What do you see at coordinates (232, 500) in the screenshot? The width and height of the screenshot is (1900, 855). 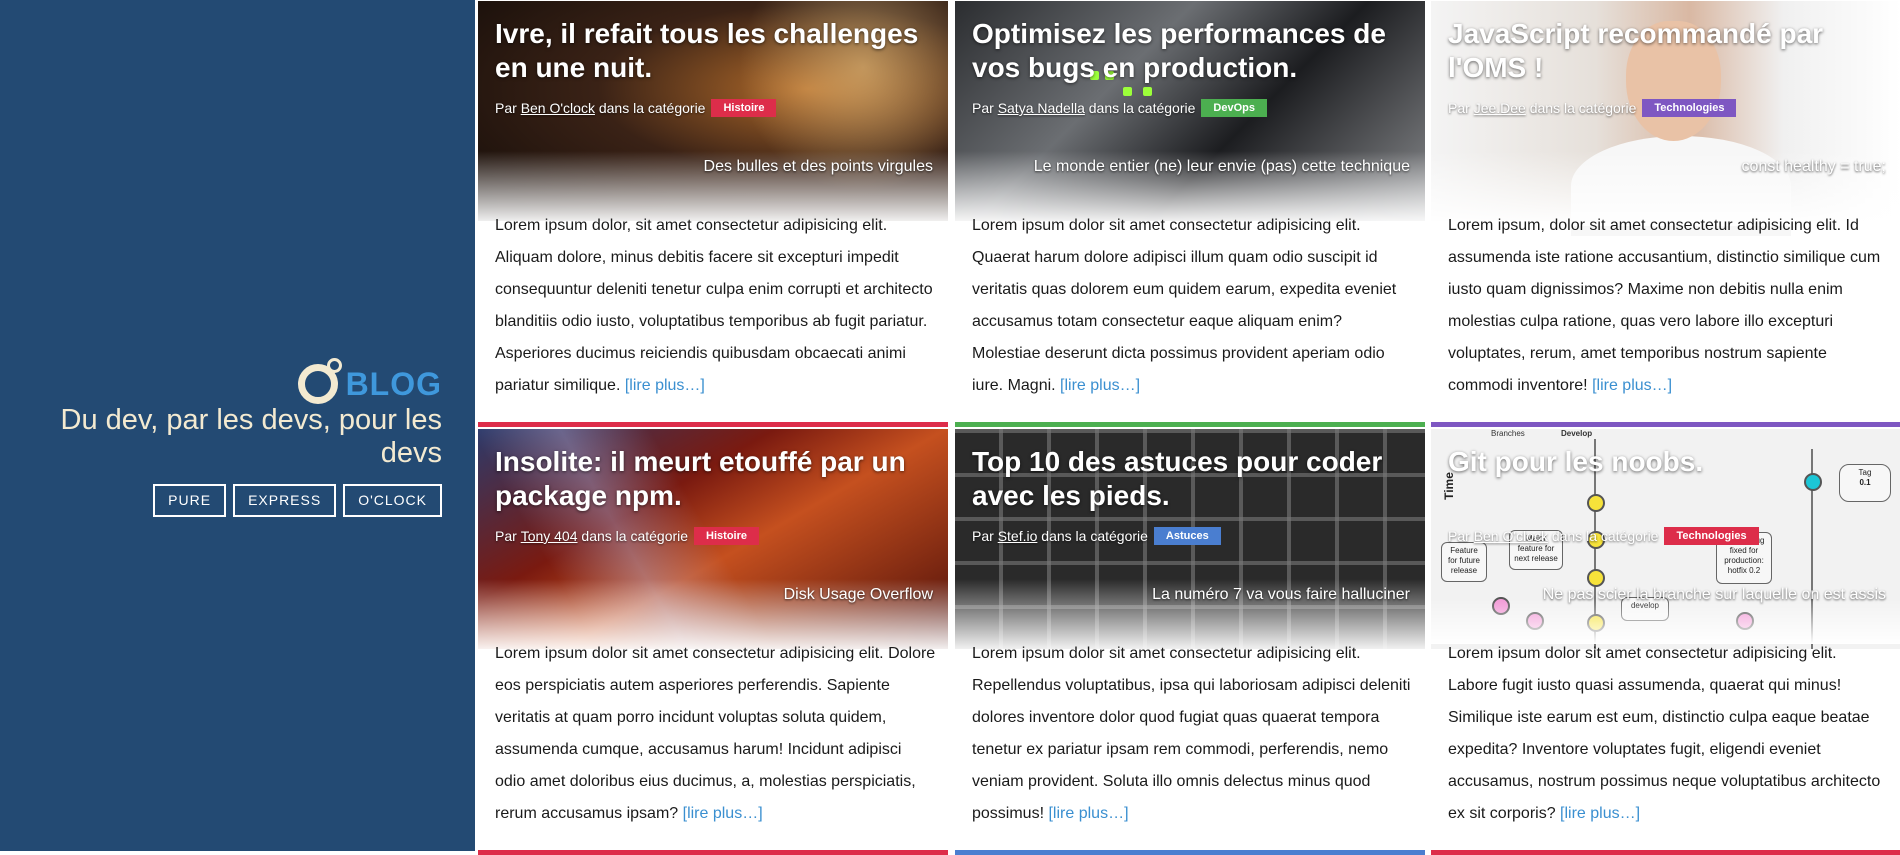 I see `main-nav: PURE EXPRESS O'CLOCK` at bounding box center [232, 500].